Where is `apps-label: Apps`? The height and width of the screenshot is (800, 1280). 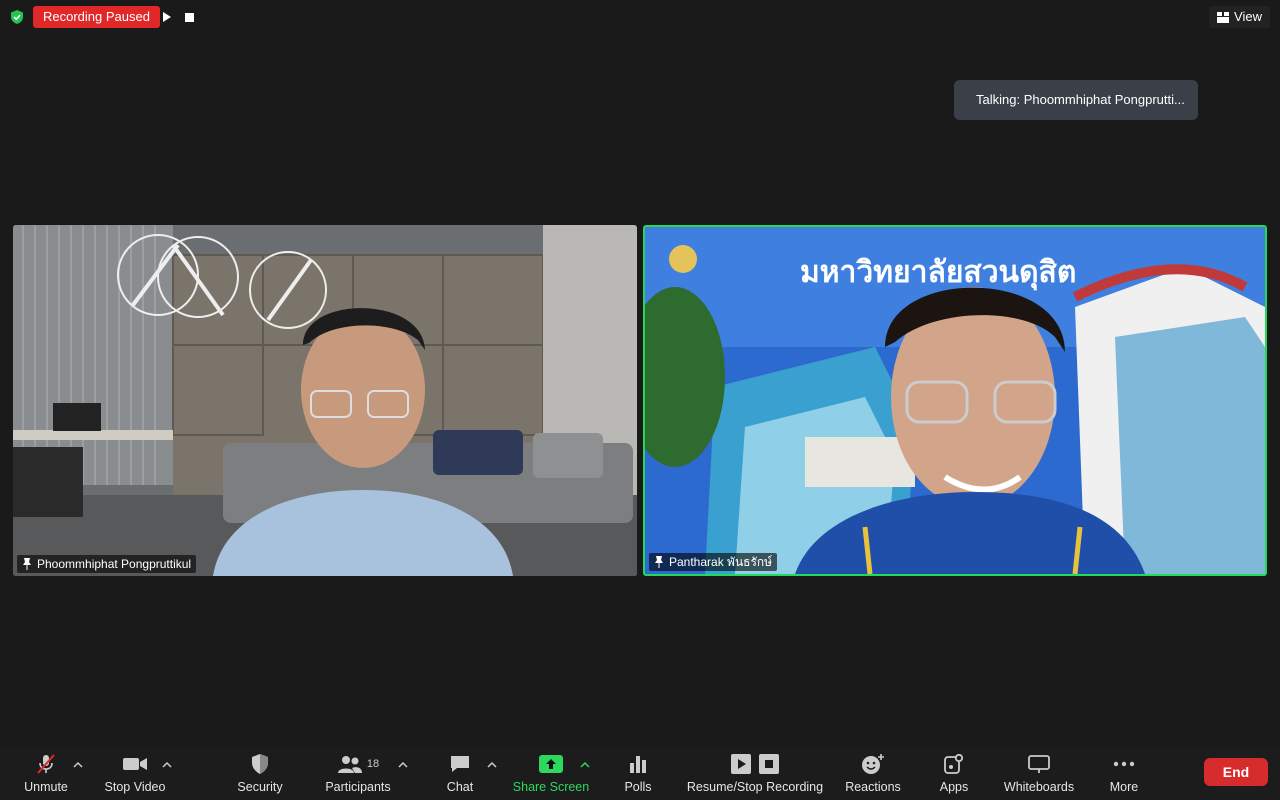
apps-label: Apps is located at coordinates (954, 787).